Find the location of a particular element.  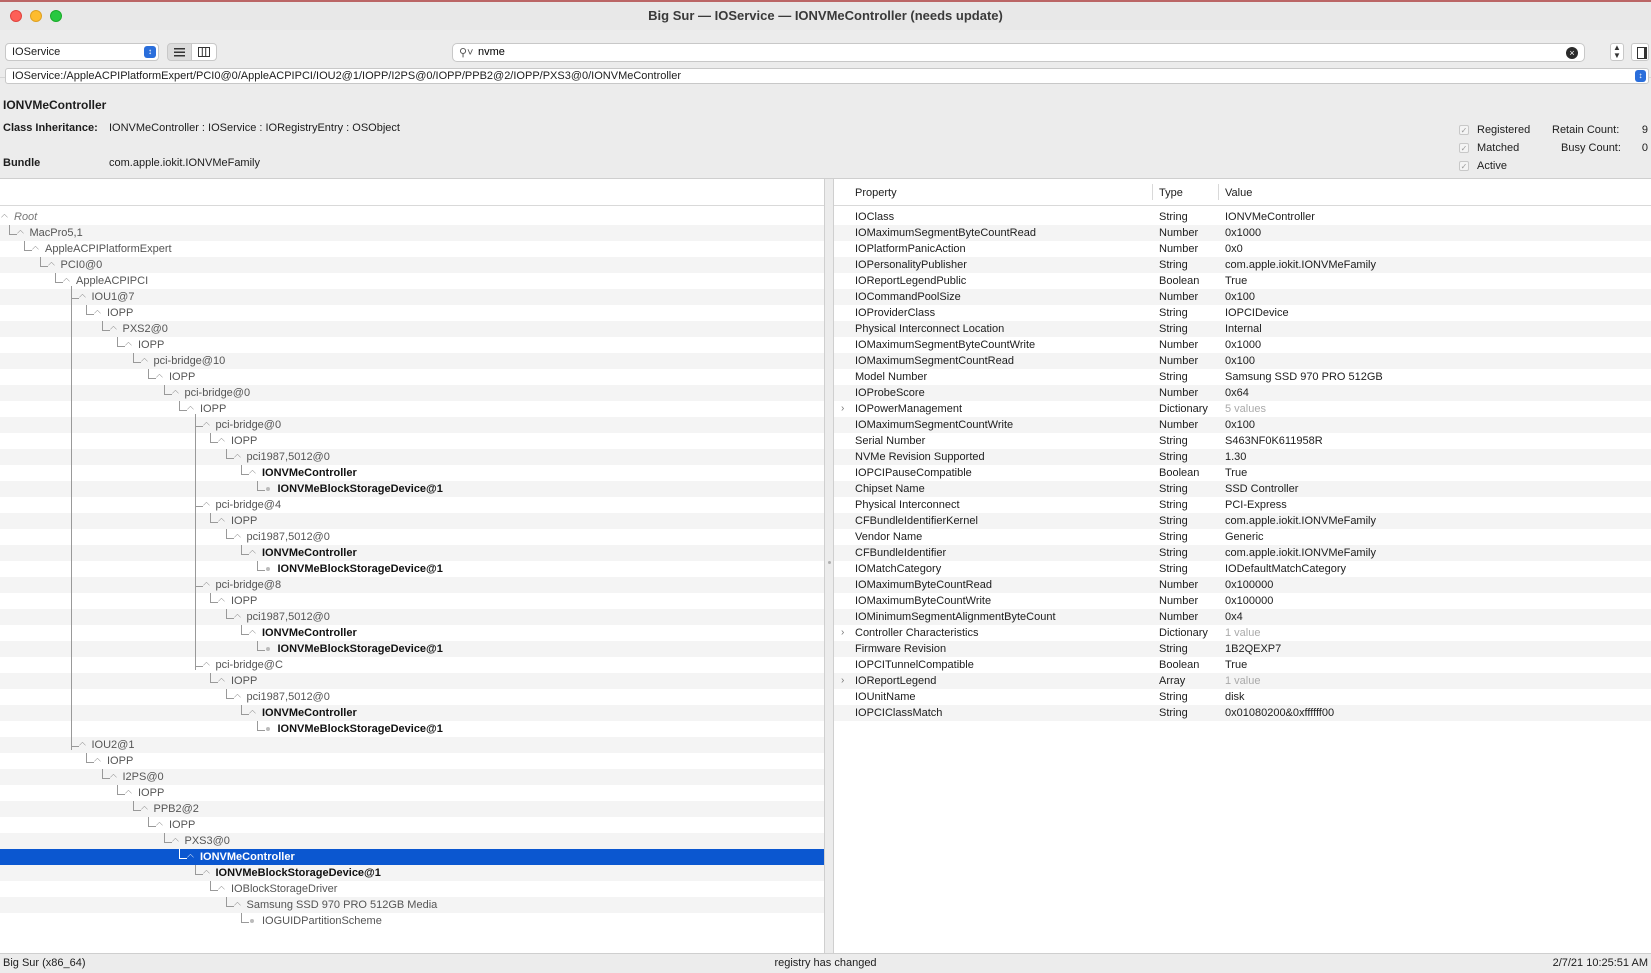

search-field: ⚲˅ × is located at coordinates (1018, 52).